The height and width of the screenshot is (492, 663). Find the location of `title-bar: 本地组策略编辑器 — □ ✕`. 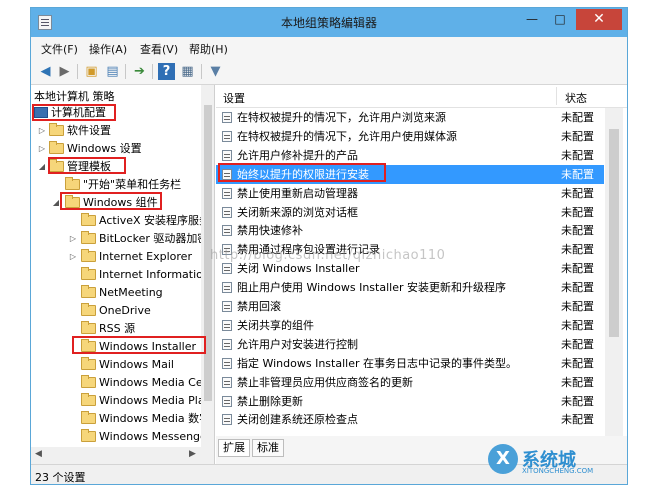

title-bar: 本地组策略编辑器 — □ ✕ is located at coordinates (329, 22).